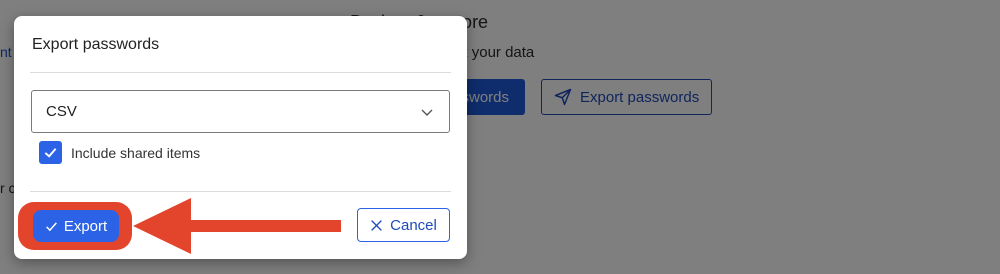 The width and height of the screenshot is (1000, 274). Describe the element at coordinates (136, 152) in the screenshot. I see `include-shared-label: Include shared items` at that location.